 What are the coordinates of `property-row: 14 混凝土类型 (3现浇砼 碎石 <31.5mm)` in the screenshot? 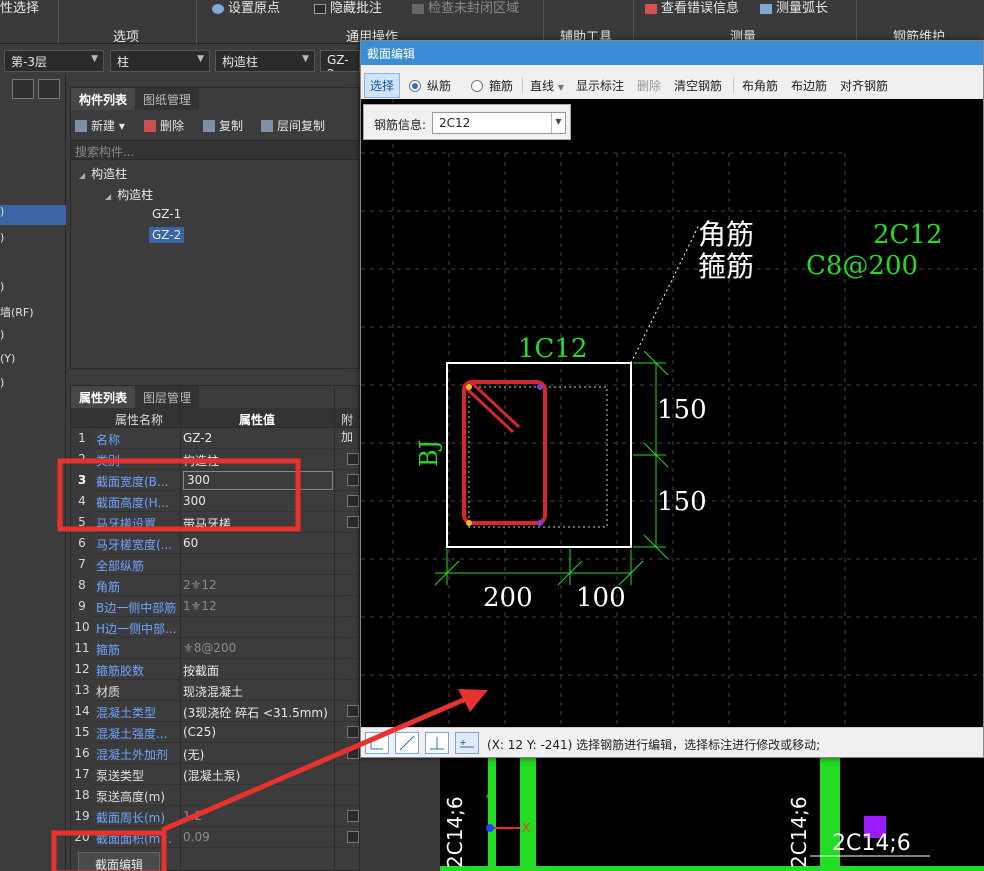 It's located at (215, 711).